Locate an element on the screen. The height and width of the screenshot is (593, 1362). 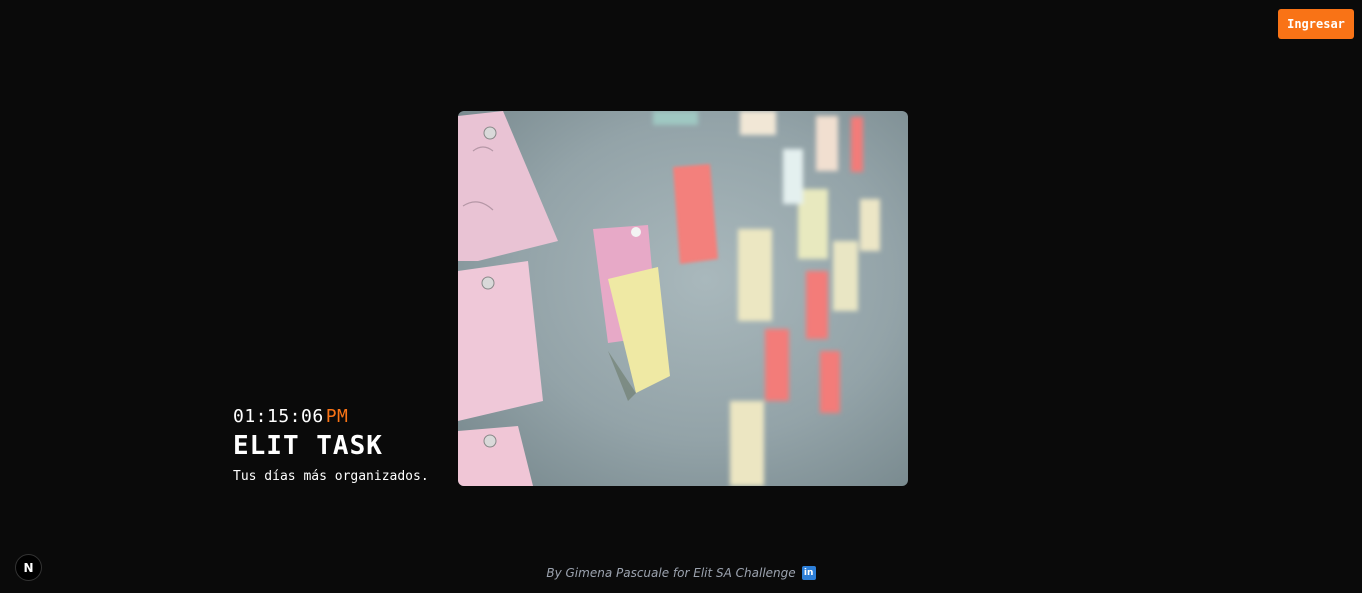
clock: 01:15:06 PM is located at coordinates (343, 417).